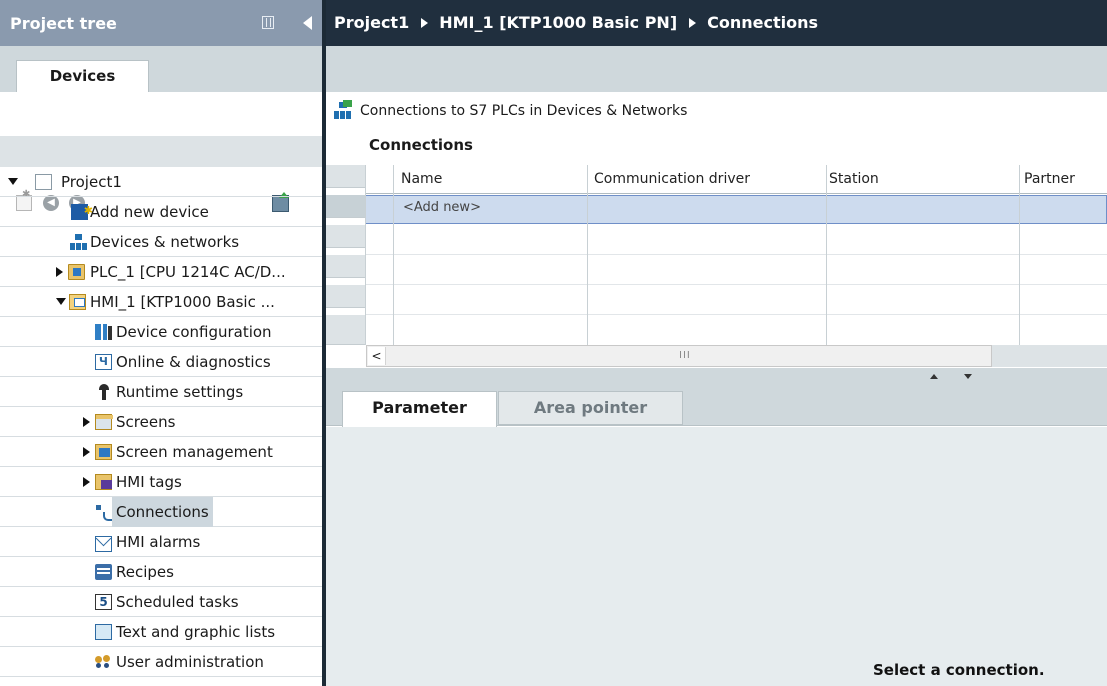  I want to click on horizontal-scrollbar: < III, so click(679, 356).